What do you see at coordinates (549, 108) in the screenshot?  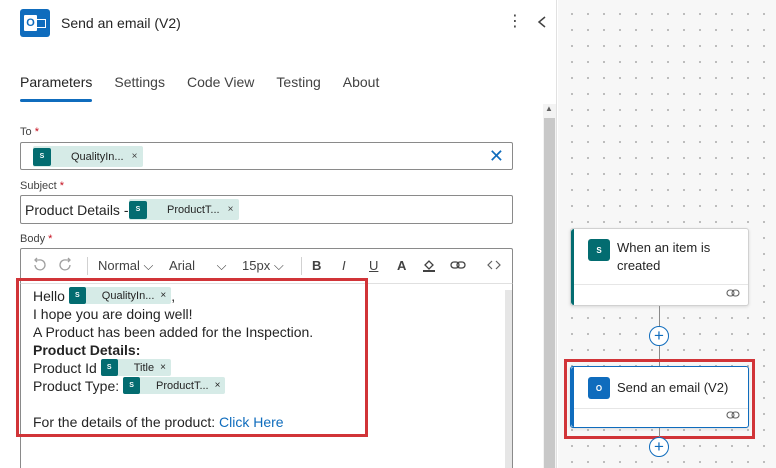 I see `scroll-up-arrow-icon: ▲` at bounding box center [549, 108].